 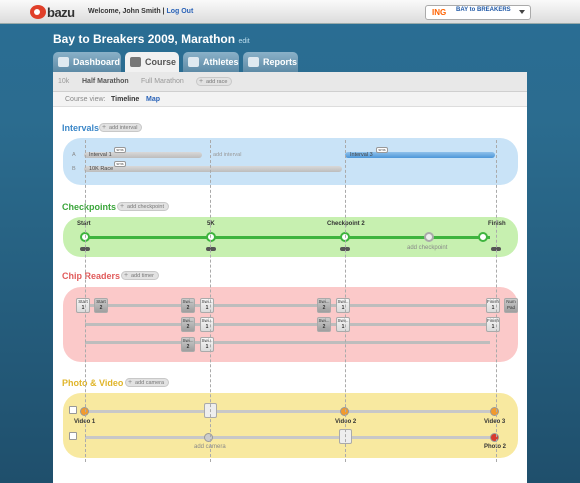 I want to click on add-race-button: add race, so click(x=214, y=81).